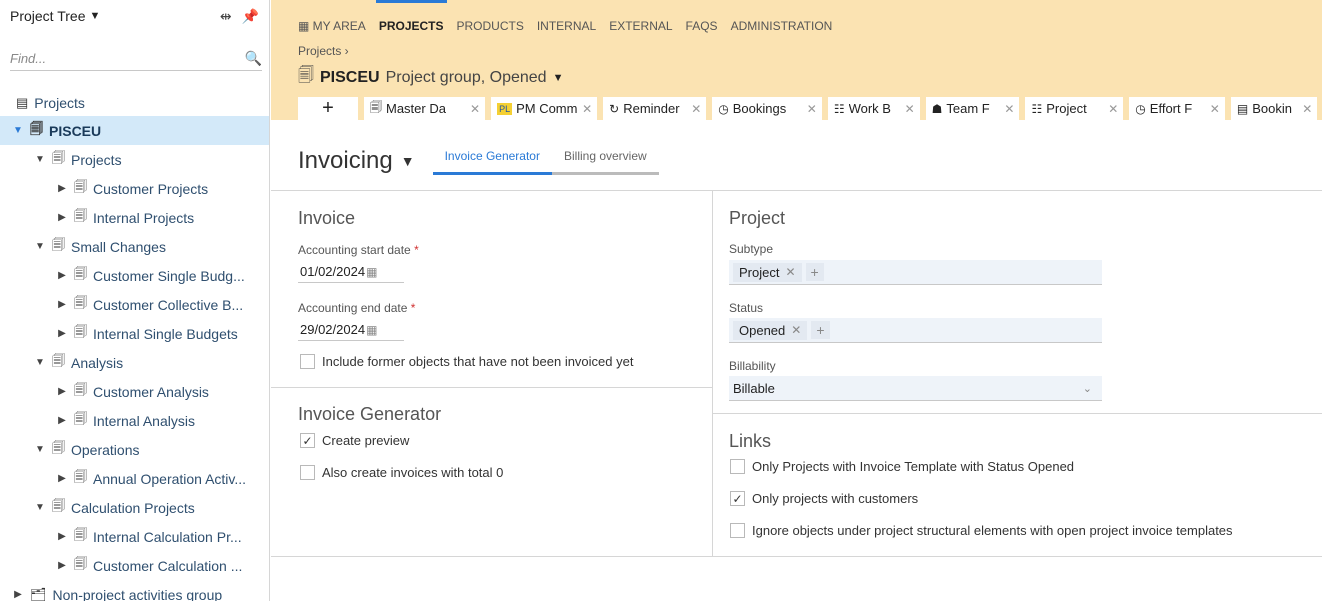 The height and width of the screenshot is (601, 1322). I want to click on links-option-customers: ✓ Only projects with customers, so click(824, 498).